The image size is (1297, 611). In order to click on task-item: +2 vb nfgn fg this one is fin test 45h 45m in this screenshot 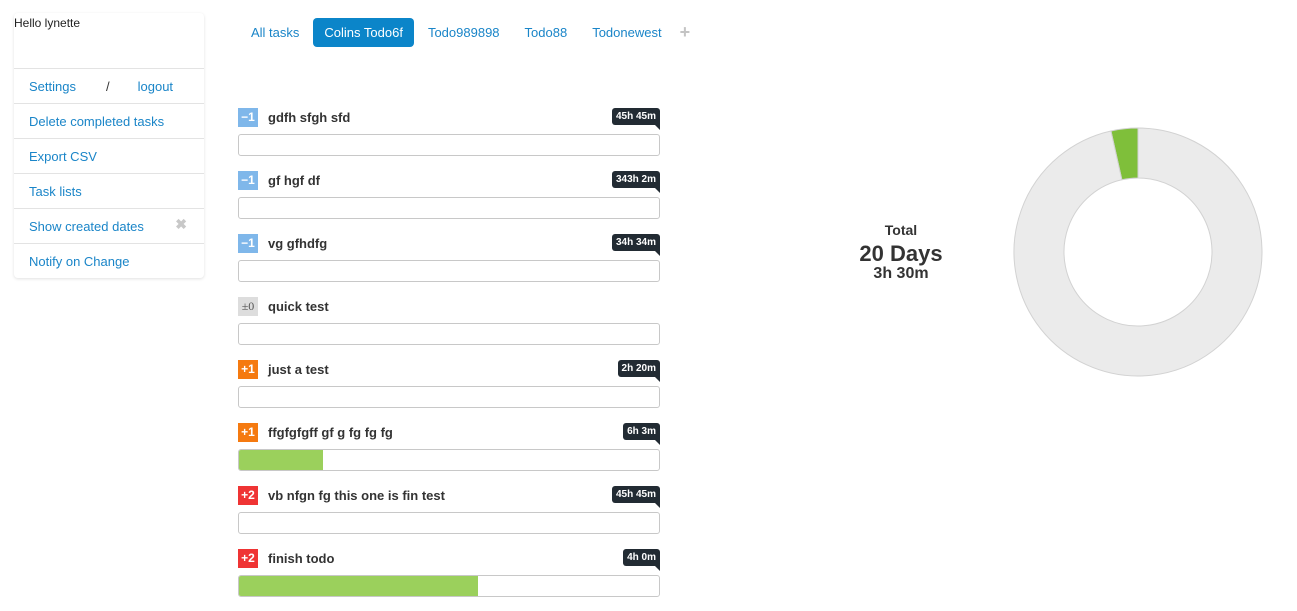, I will do `click(449, 516)`.